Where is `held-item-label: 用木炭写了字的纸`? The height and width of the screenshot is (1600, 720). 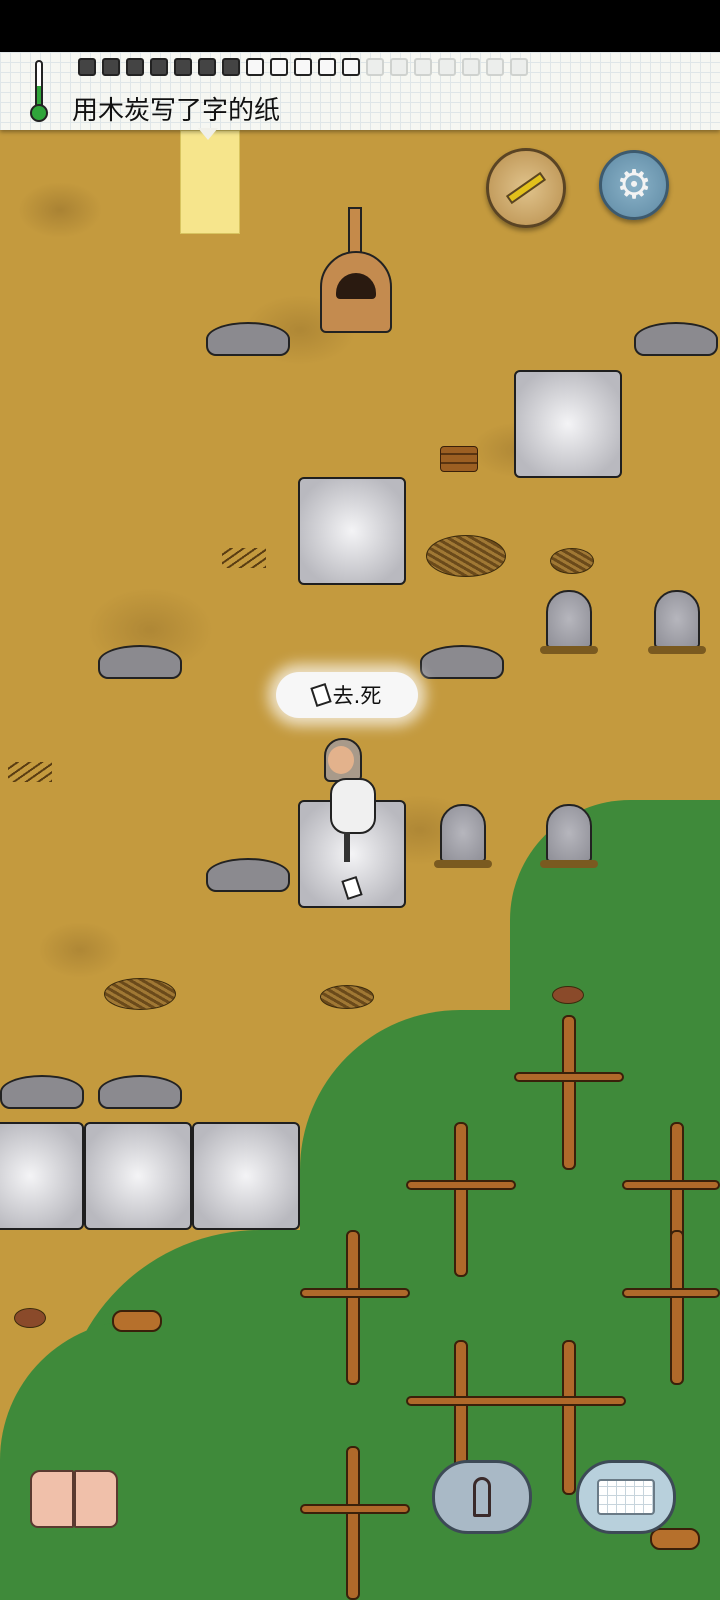
held-item-label: 用木炭写了字的纸 is located at coordinates (176, 111).